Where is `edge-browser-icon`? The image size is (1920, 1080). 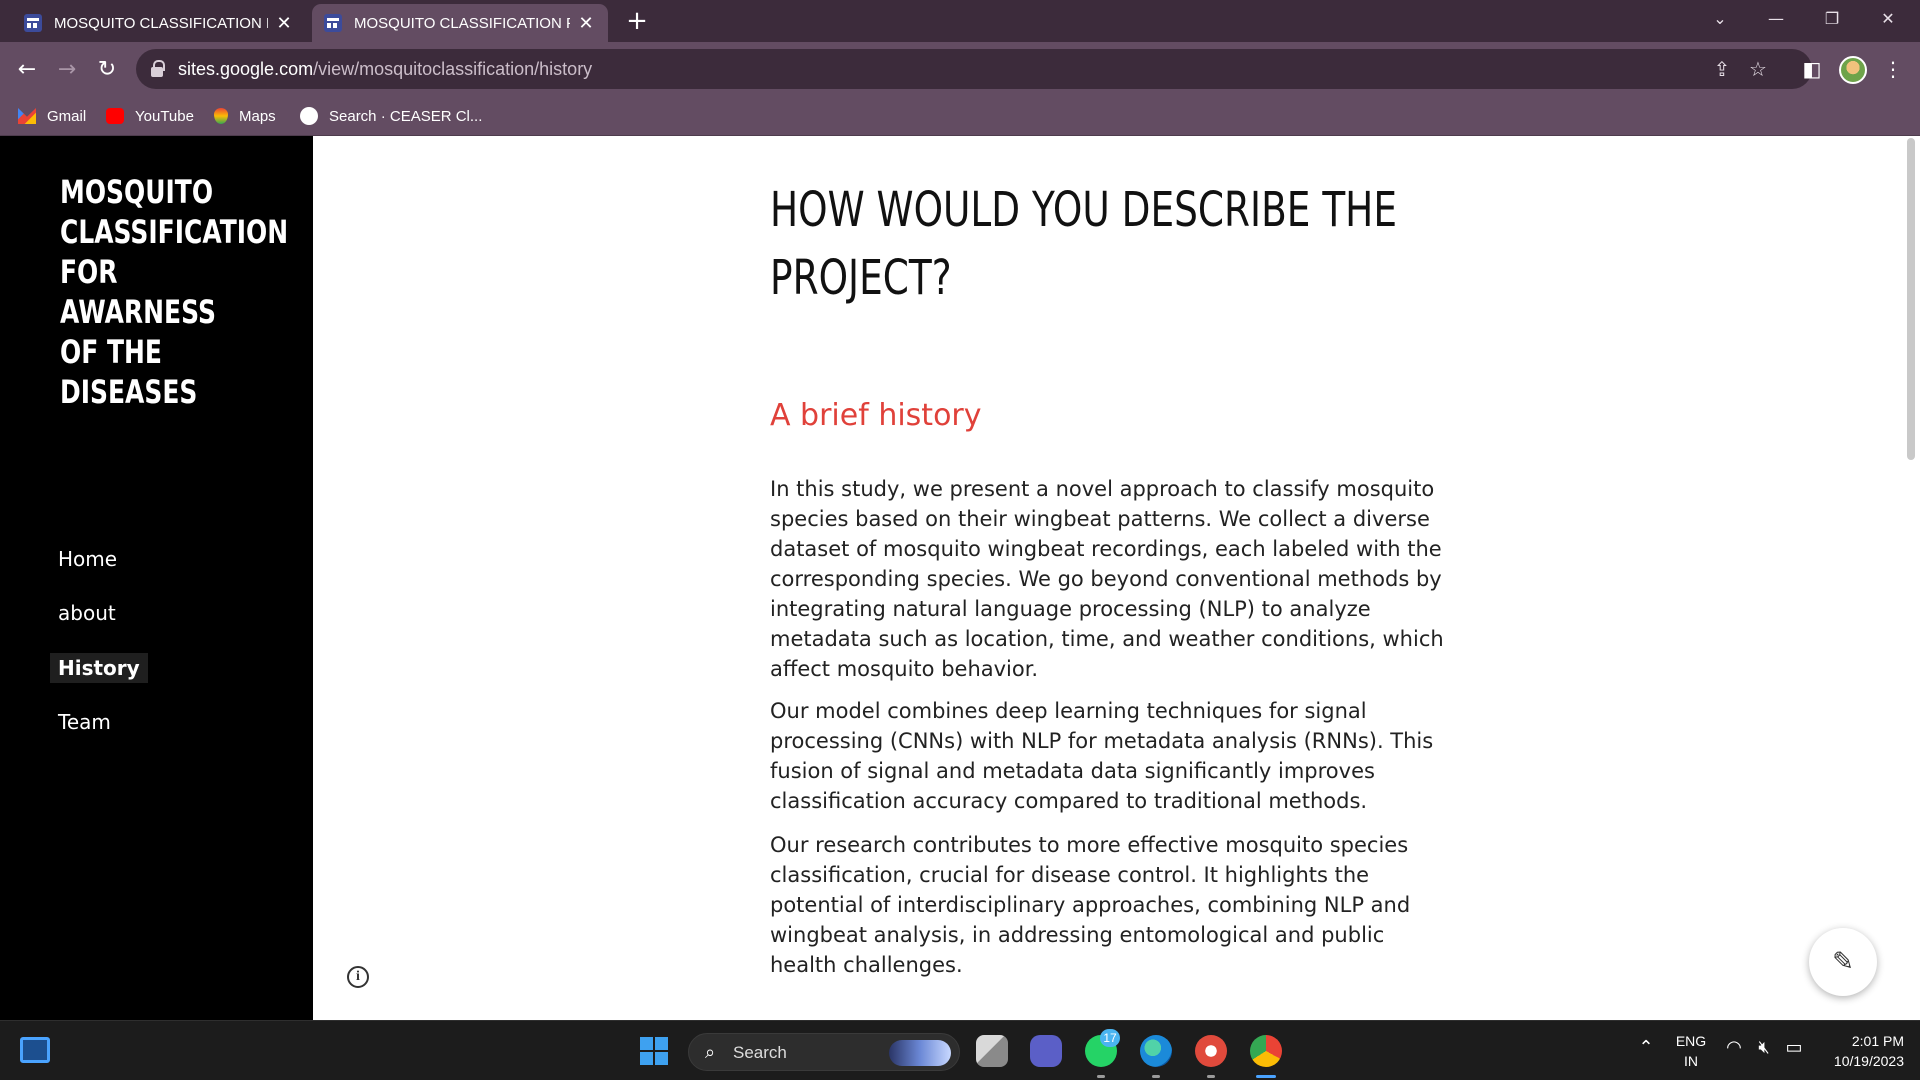
edge-browser-icon is located at coordinates (1156, 1051).